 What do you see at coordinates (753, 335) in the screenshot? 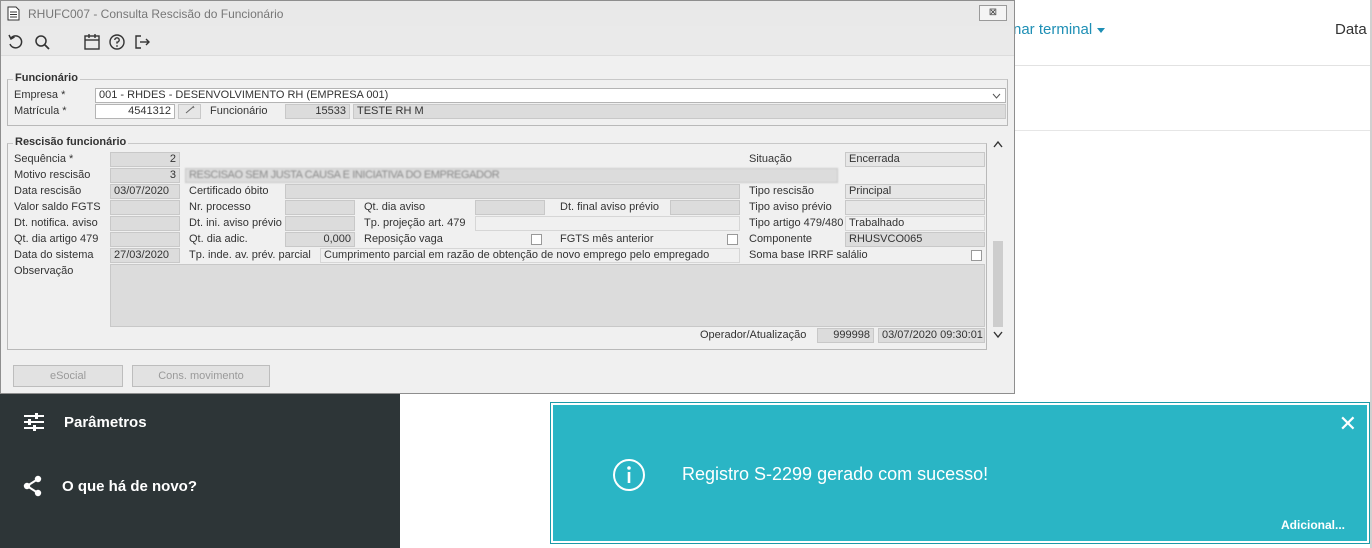
I see `operador-label: Operador/Atualização` at bounding box center [753, 335].